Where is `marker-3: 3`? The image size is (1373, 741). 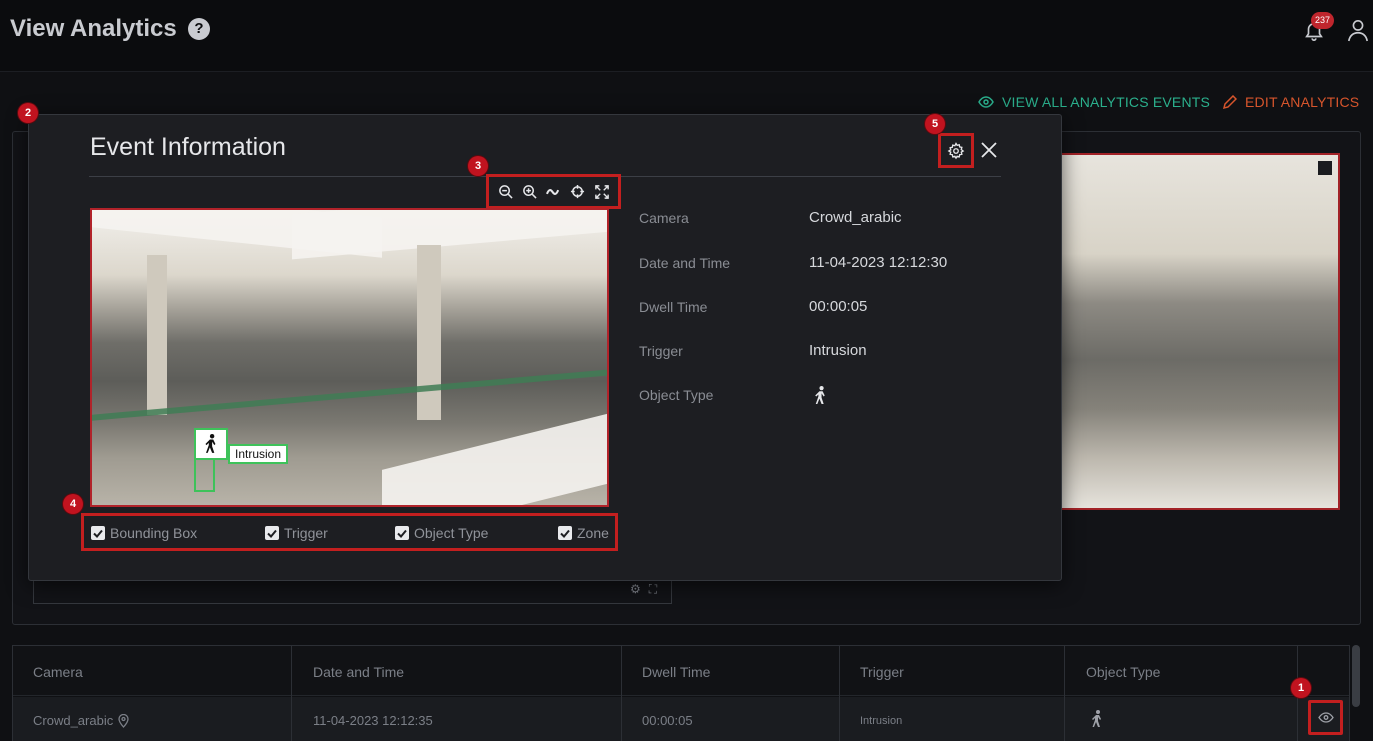 marker-3: 3 is located at coordinates (478, 166).